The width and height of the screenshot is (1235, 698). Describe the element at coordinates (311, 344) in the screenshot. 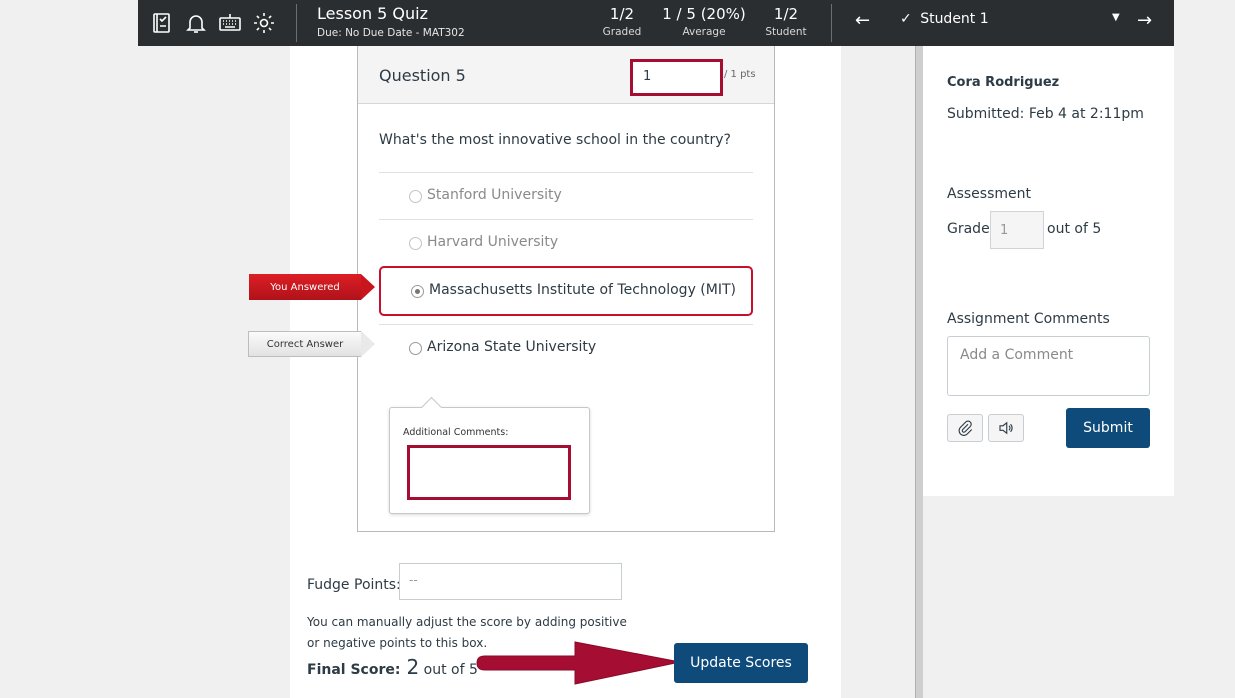

I see `correct-answer-tag: Correct Answer` at that location.